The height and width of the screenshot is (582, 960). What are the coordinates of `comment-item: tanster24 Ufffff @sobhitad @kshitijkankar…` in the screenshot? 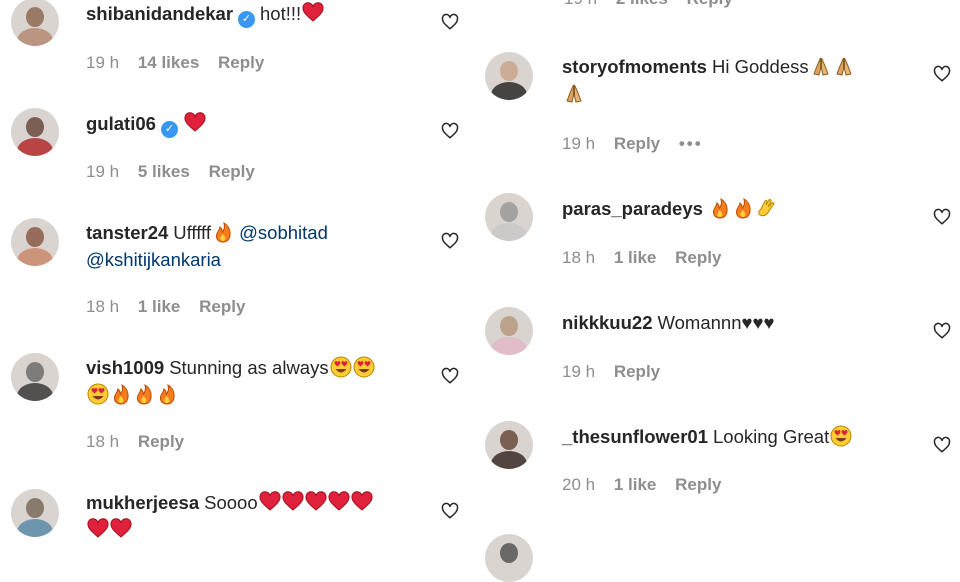 It's located at (235, 277).